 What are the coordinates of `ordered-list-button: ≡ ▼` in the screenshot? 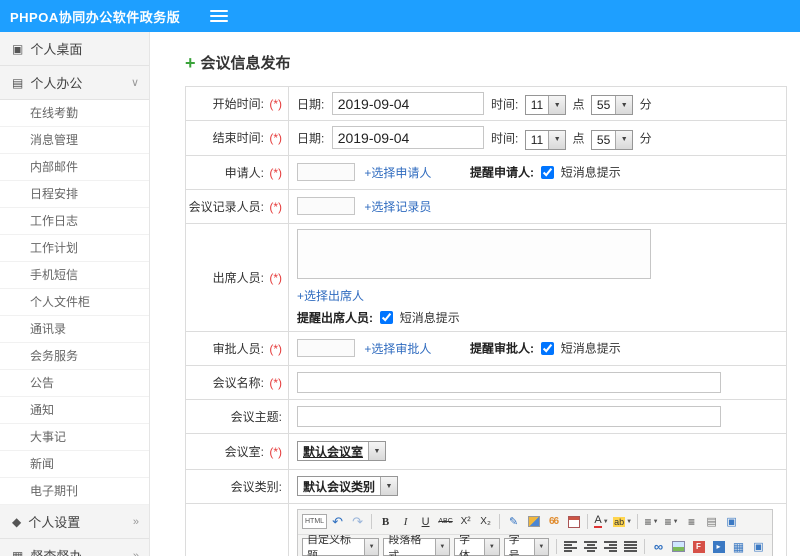 It's located at (651, 521).